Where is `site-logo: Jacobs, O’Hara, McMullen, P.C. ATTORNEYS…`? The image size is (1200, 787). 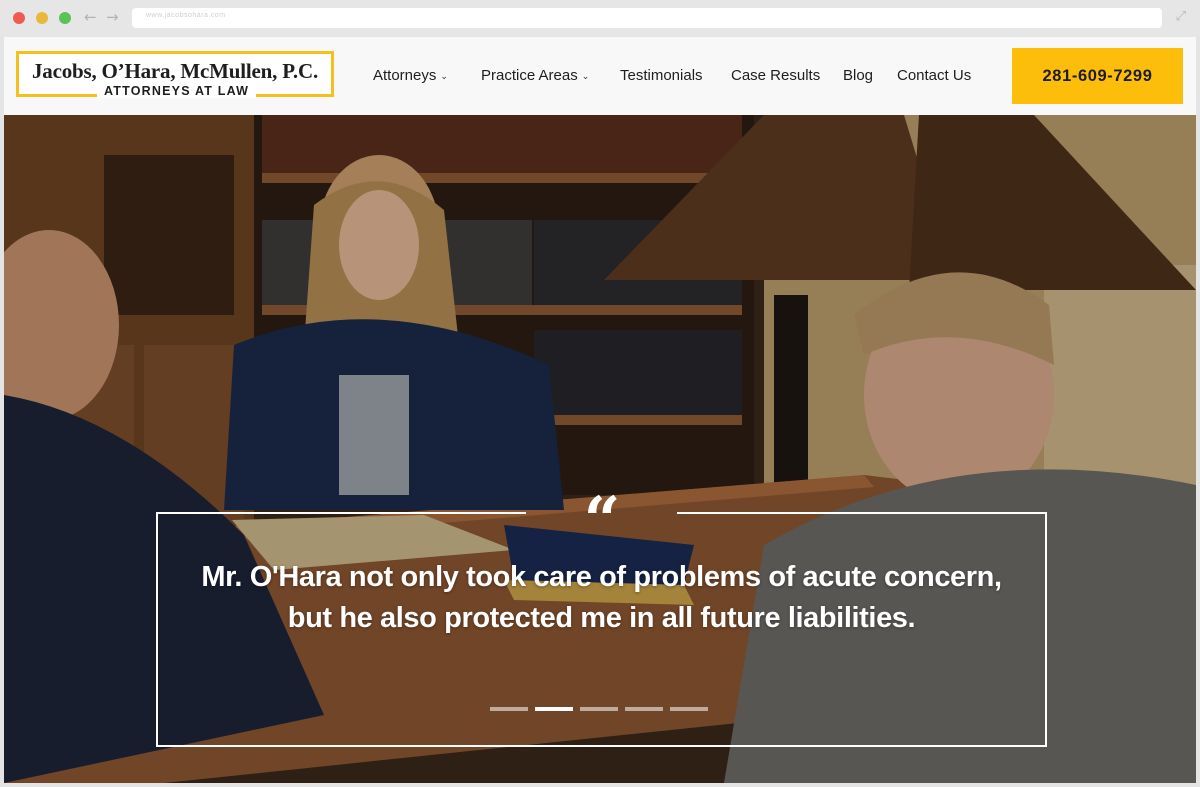 site-logo: Jacobs, O’Hara, McMullen, P.C. ATTORNEYS… is located at coordinates (175, 74).